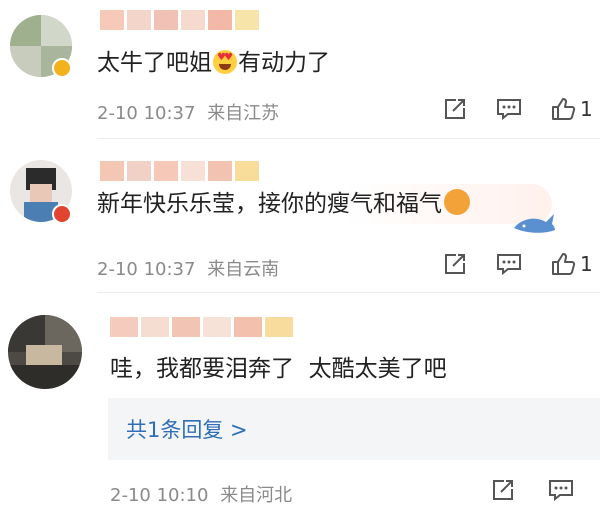  What do you see at coordinates (536, 224) in the screenshot?
I see `whale-sticker-icon` at bounding box center [536, 224].